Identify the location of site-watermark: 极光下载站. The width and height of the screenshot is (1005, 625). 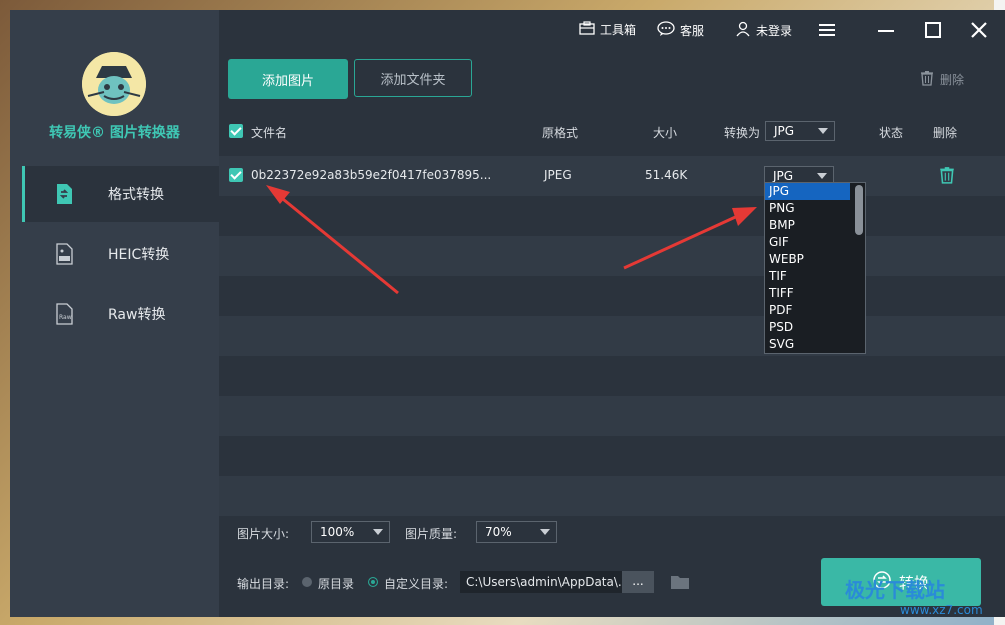
(895, 590).